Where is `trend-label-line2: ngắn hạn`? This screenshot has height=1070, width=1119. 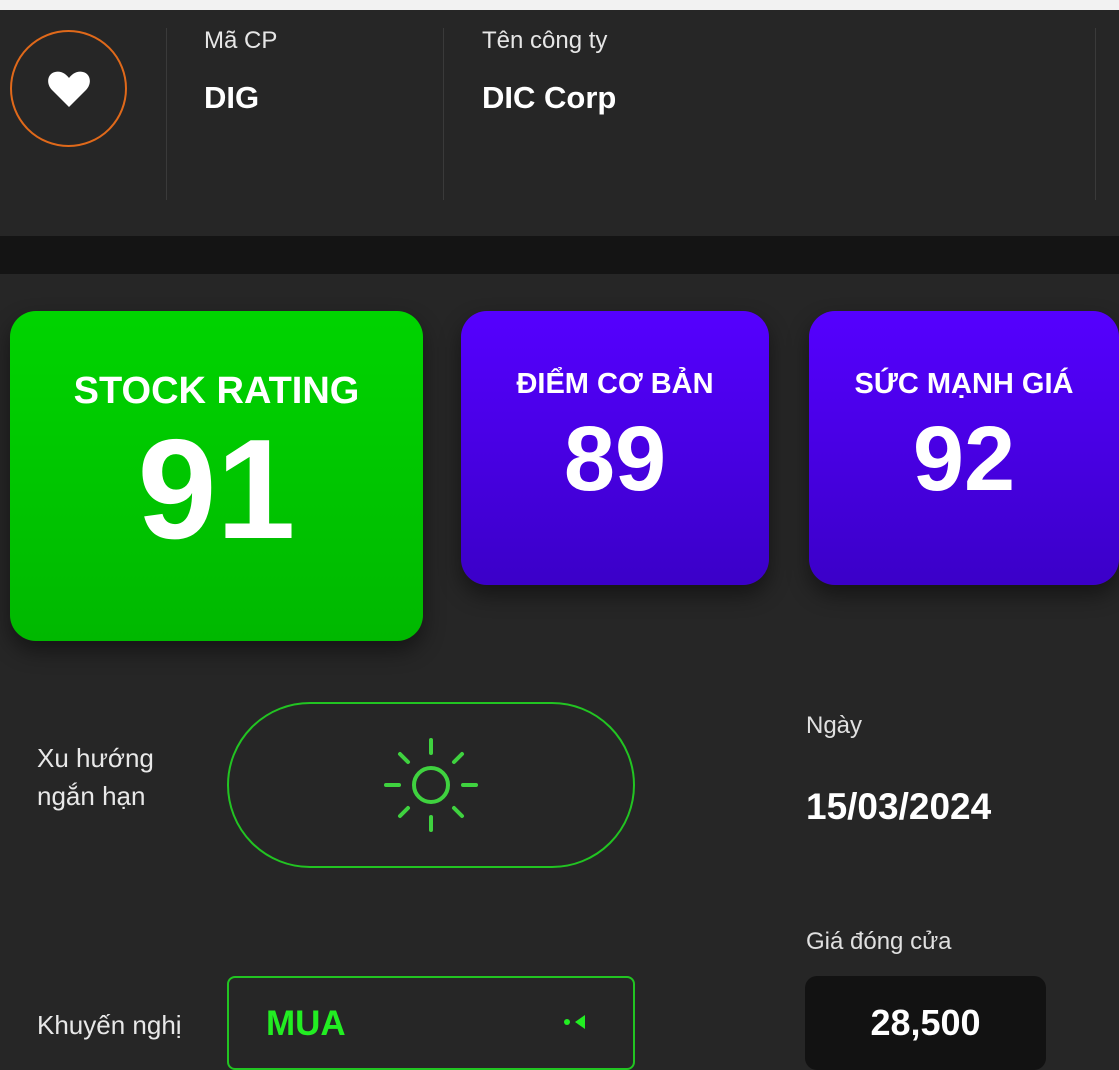
trend-label-line2: ngắn hạn is located at coordinates (91, 795).